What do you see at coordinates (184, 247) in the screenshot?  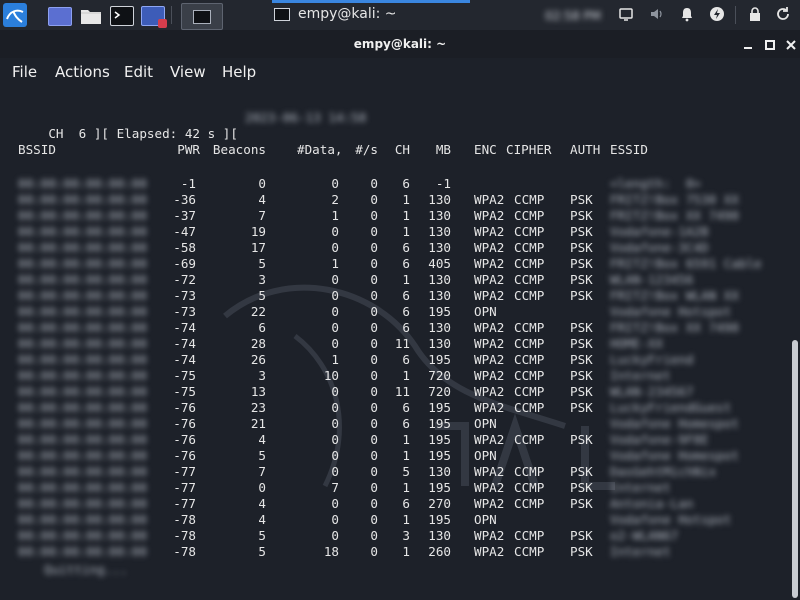 I see `row-pwr: -58` at bounding box center [184, 247].